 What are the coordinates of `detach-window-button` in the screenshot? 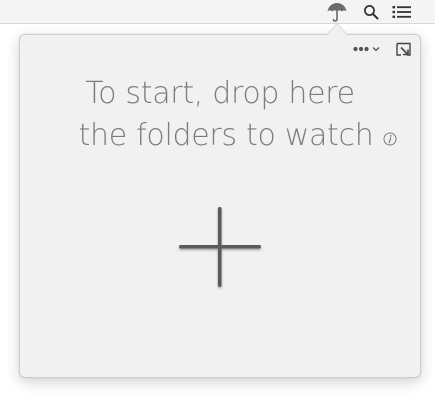 It's located at (403, 49).